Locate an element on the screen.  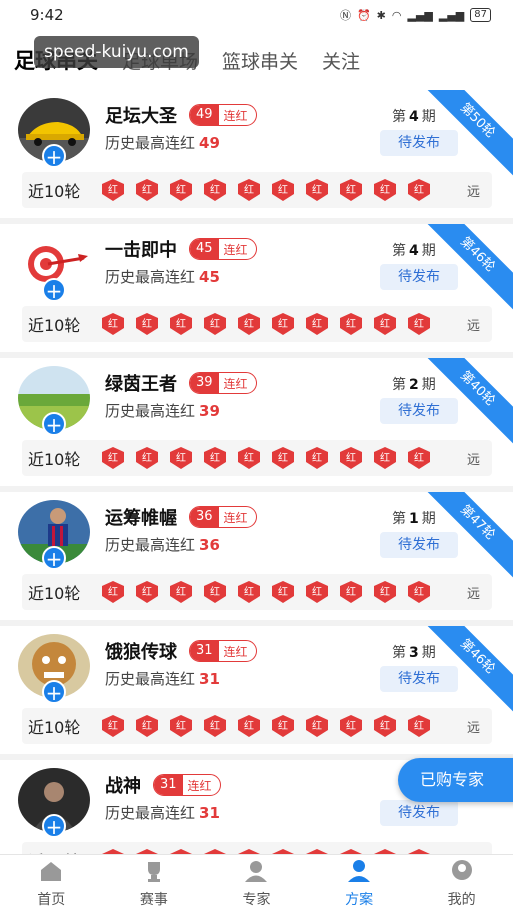
streak-count: 31 is located at coordinates (168, 785).